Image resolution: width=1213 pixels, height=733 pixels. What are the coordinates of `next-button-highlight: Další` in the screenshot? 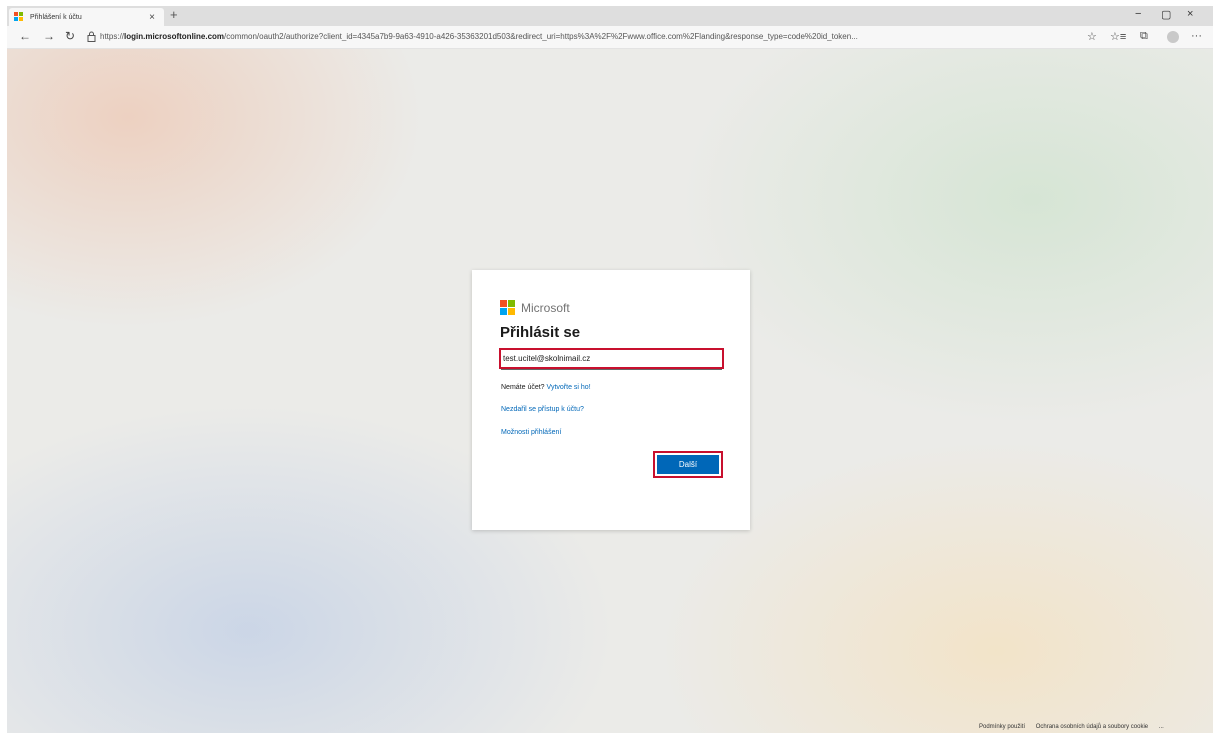 It's located at (688, 464).